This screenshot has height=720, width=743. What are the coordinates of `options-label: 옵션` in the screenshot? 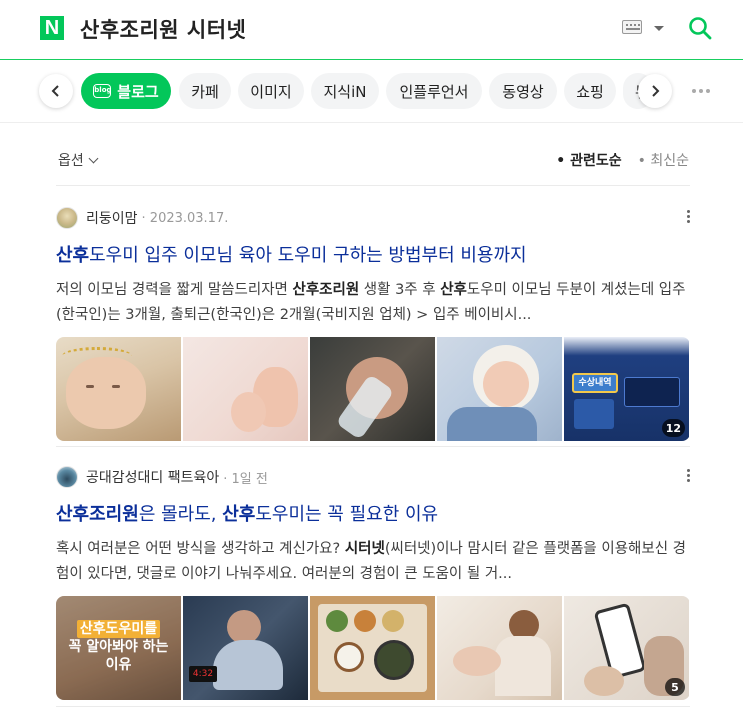 It's located at (71, 161).